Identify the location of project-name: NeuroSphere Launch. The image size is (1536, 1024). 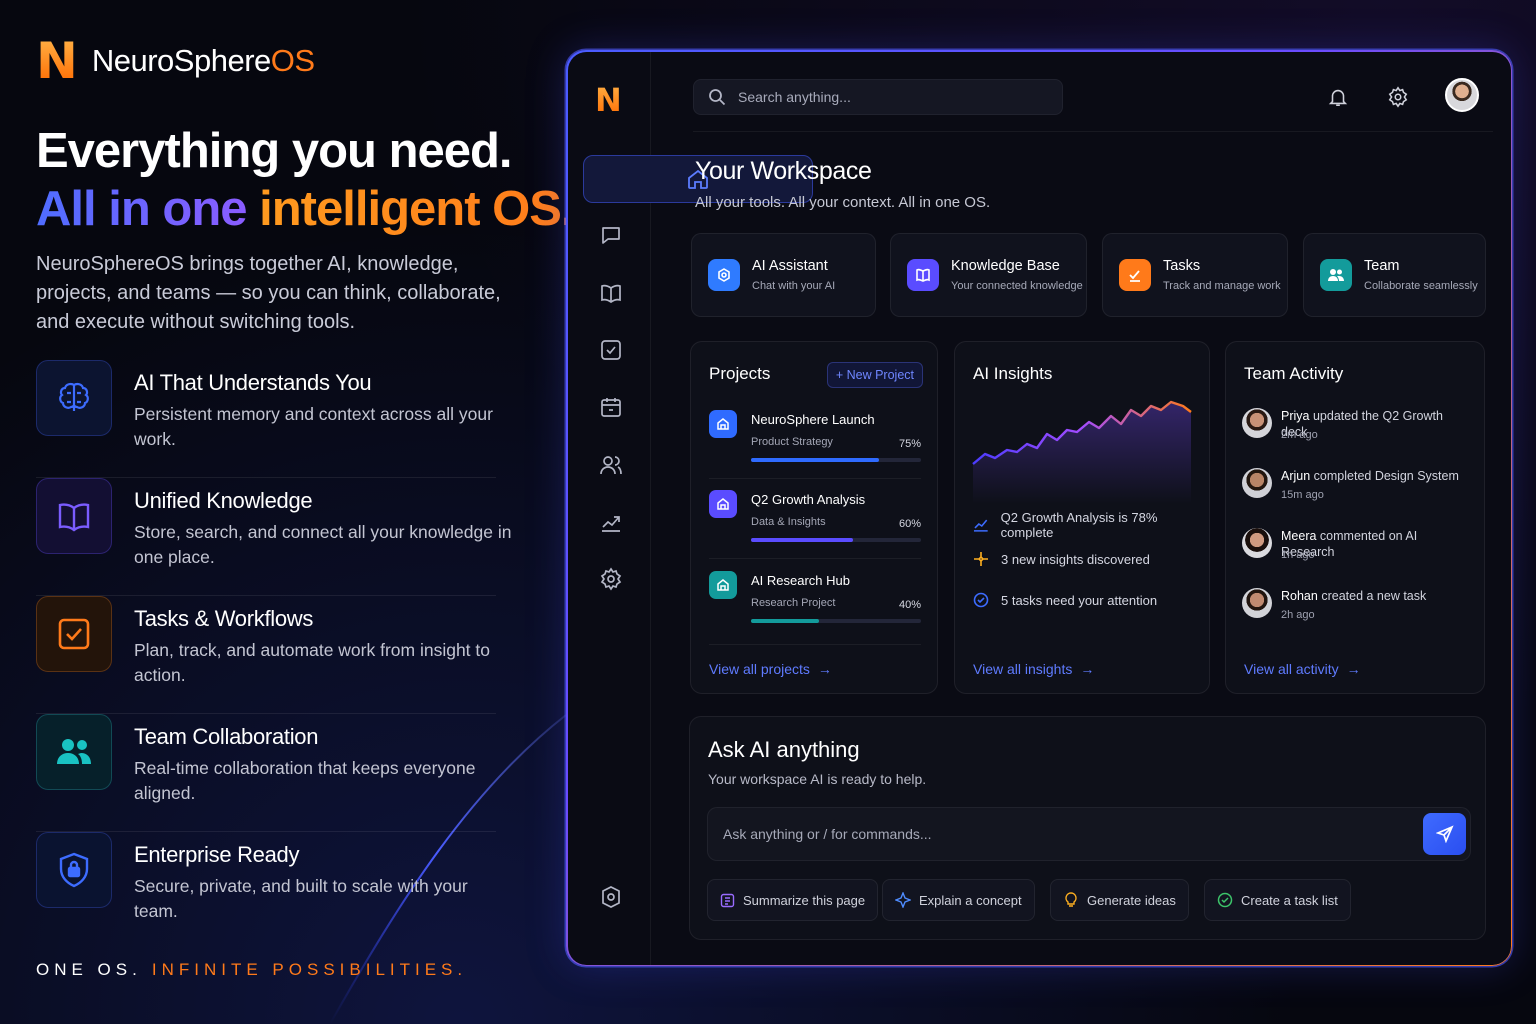
(813, 419).